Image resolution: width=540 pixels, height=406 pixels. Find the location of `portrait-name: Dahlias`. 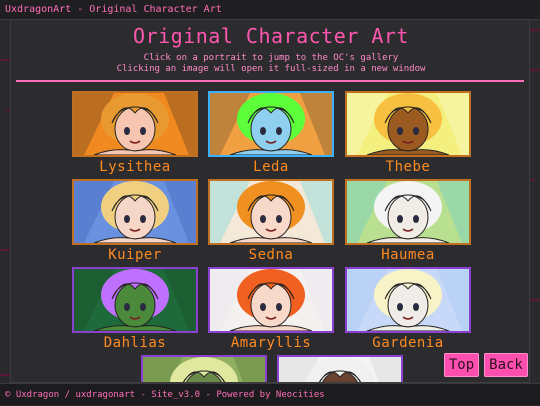

portrait-name: Dahlias is located at coordinates (135, 343).